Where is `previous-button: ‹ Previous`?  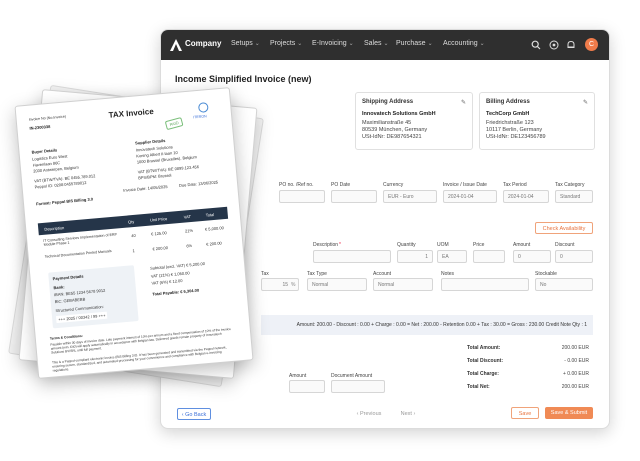
previous-button: ‹ Previous is located at coordinates (369, 414).